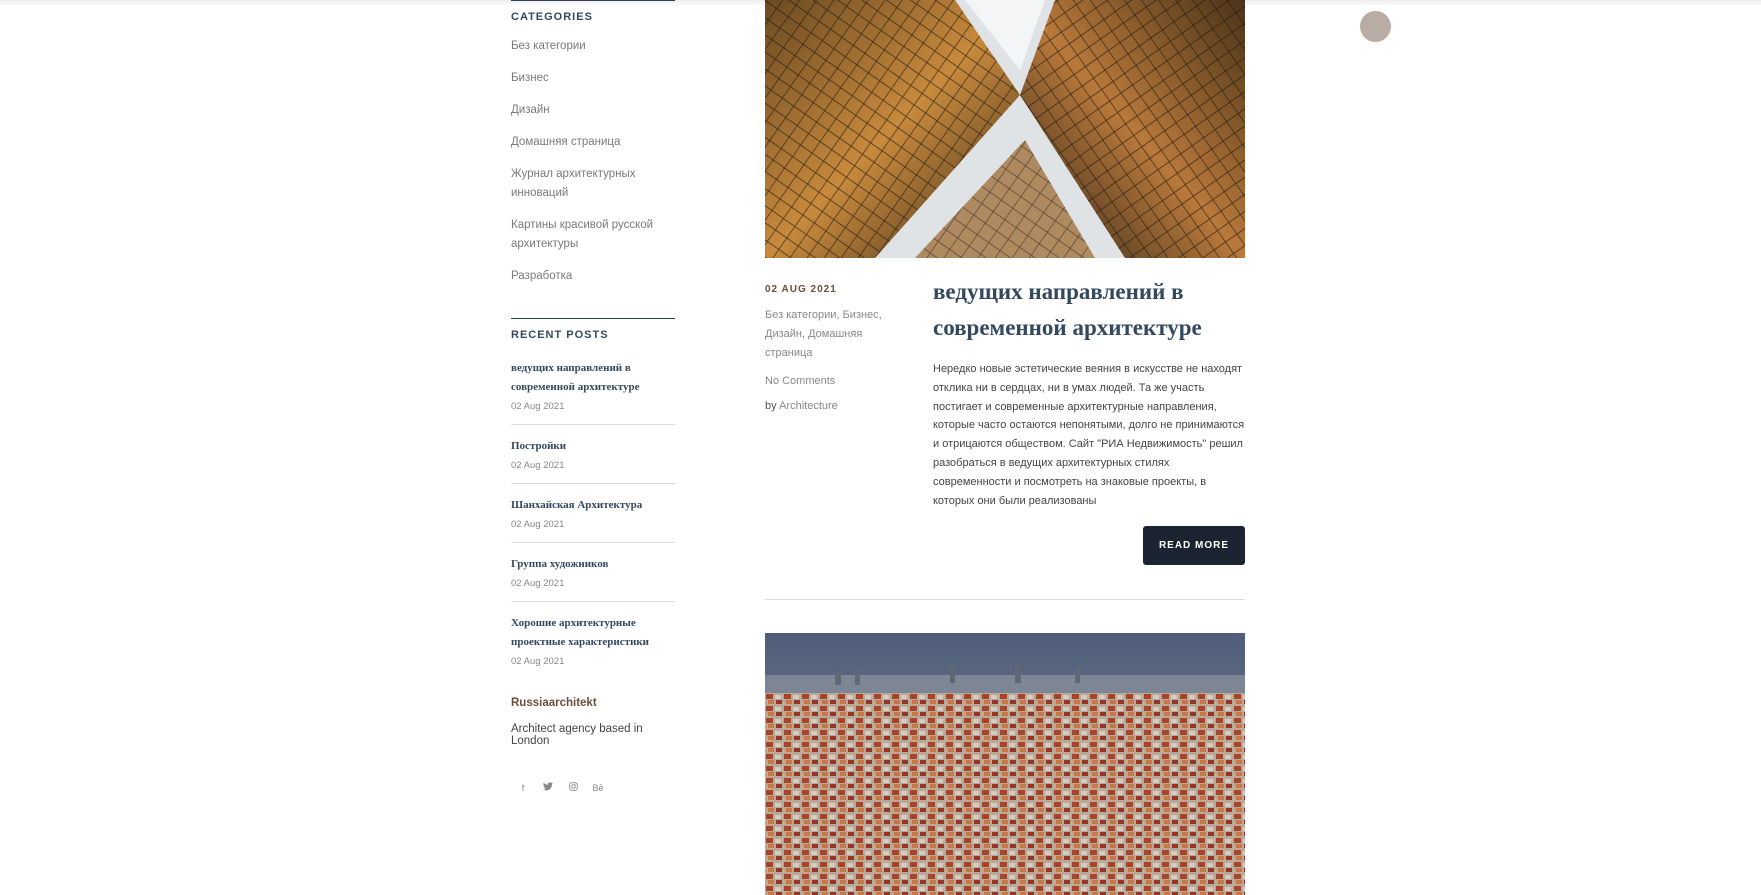 Image resolution: width=1761 pixels, height=895 pixels. Describe the element at coordinates (593, 318) in the screenshot. I see `recent-posts-divider` at that location.